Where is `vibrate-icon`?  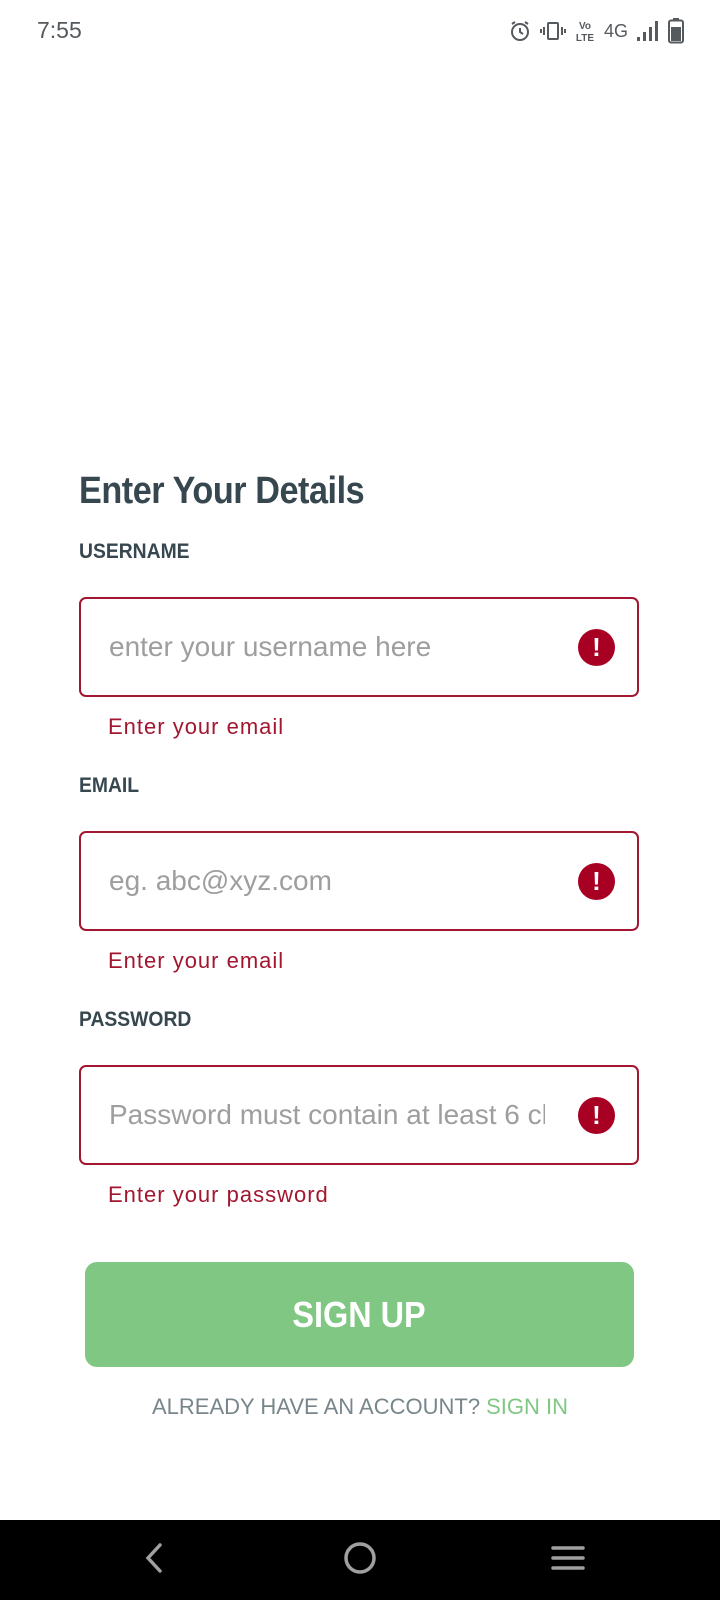
vibrate-icon is located at coordinates (552, 31).